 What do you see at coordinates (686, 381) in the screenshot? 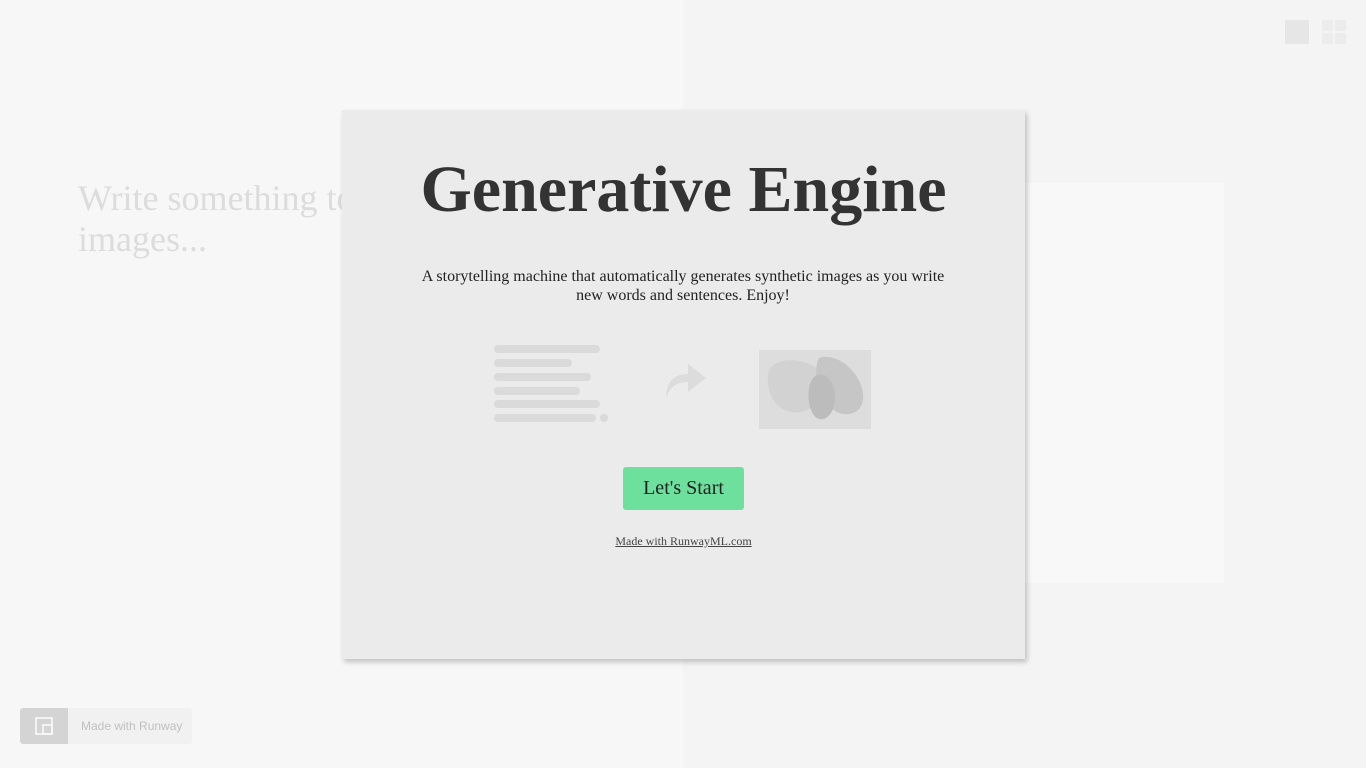
I see `arrow-right-icon` at bounding box center [686, 381].